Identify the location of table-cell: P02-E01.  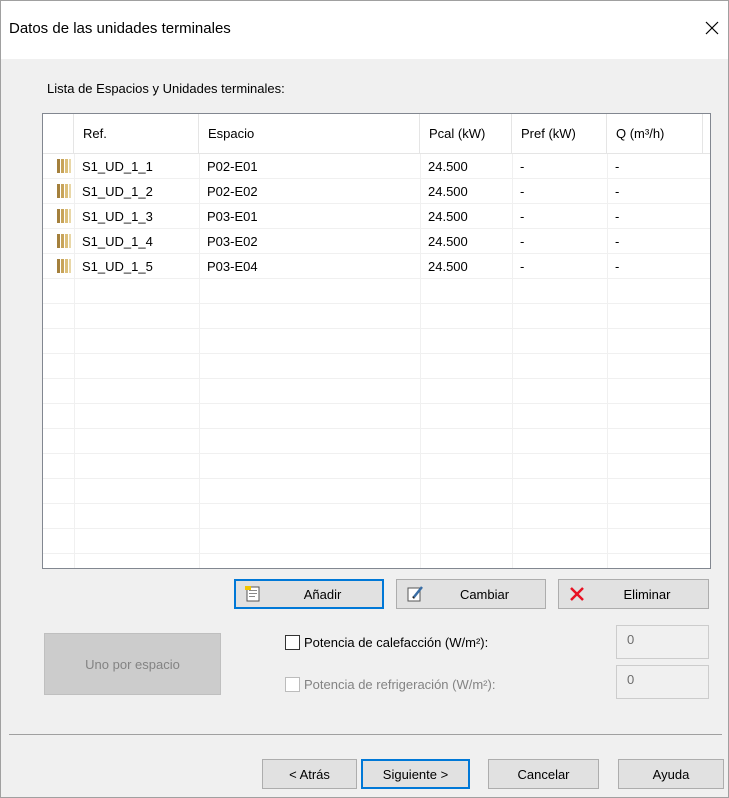
(232, 166).